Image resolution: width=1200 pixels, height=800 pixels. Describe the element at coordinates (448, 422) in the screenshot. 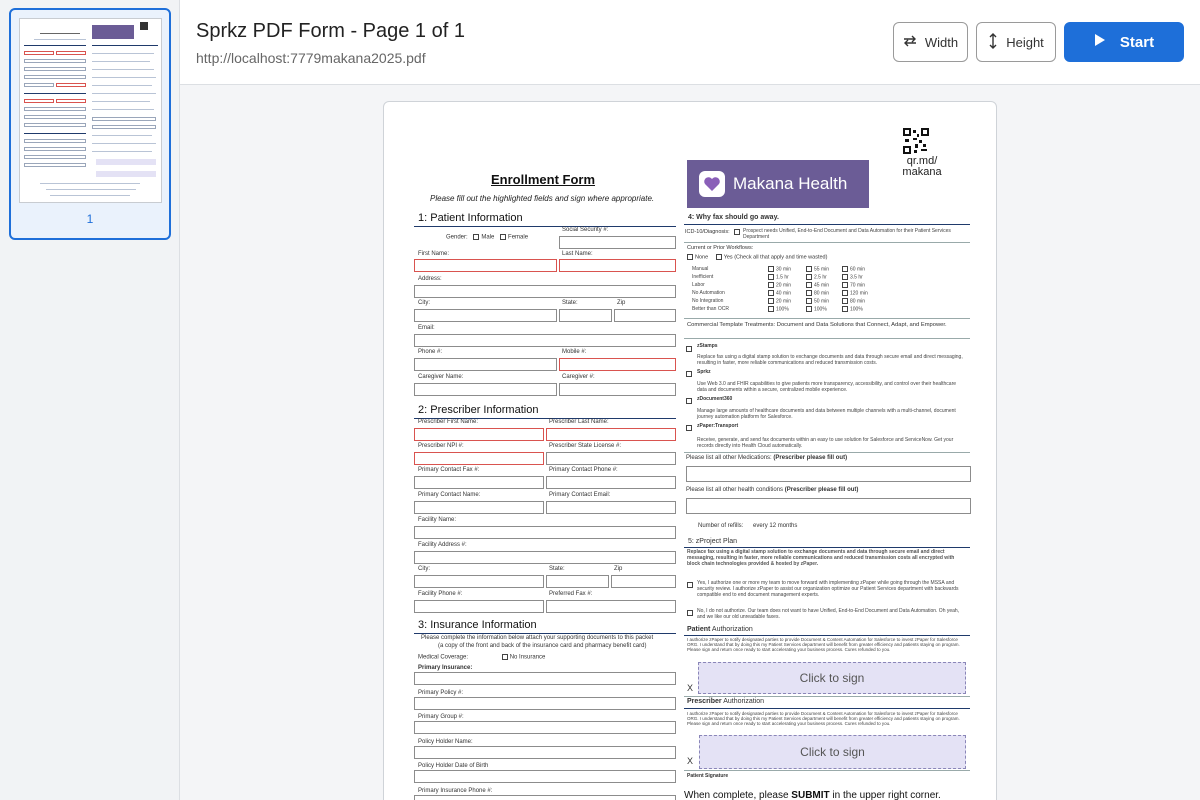

I see `prescriber-first-label: Prescriber First Name:` at that location.